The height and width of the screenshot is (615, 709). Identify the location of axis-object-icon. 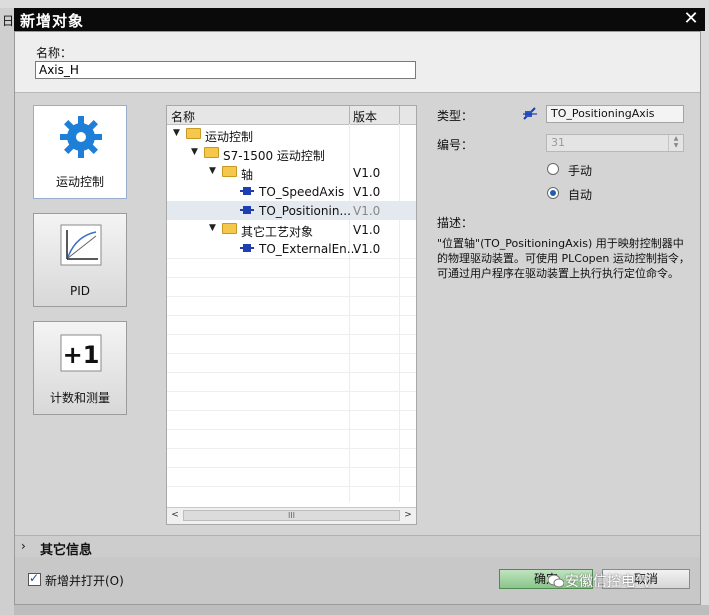
(530, 113).